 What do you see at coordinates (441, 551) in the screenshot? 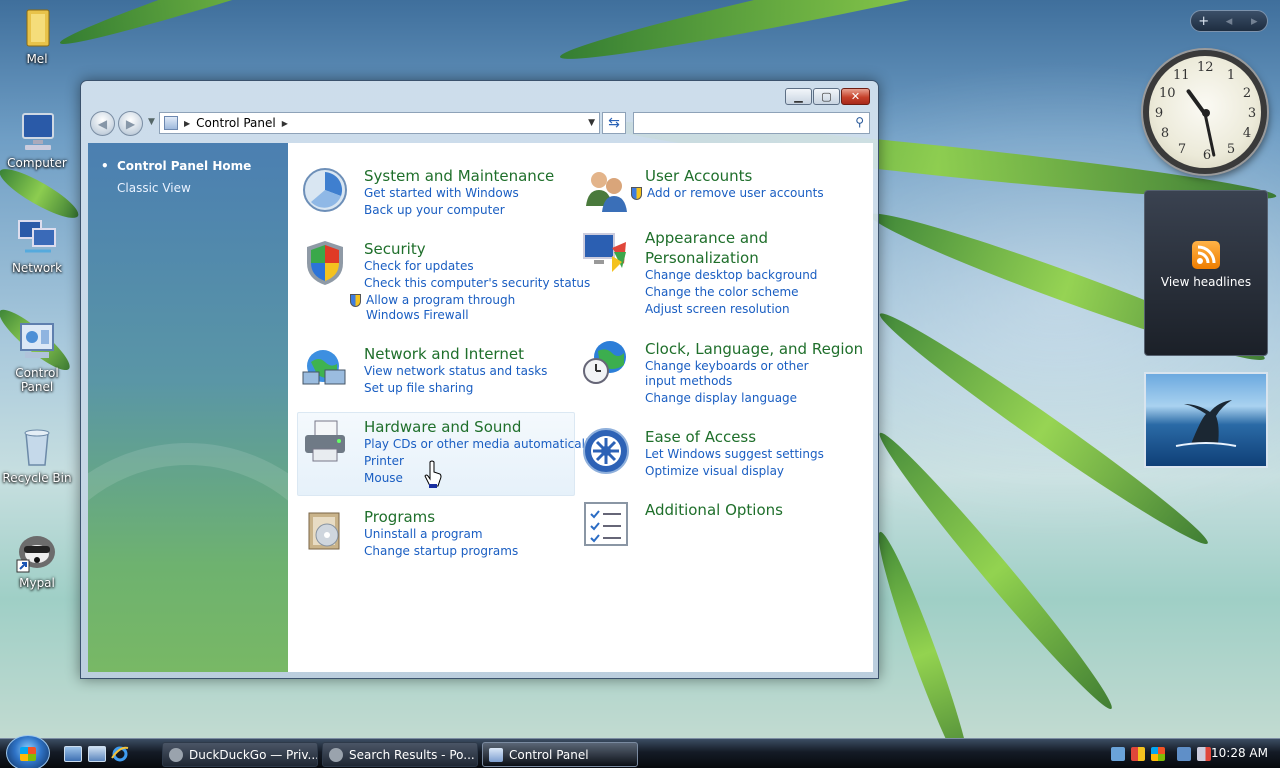
I see `category-link: Change startup programs` at bounding box center [441, 551].